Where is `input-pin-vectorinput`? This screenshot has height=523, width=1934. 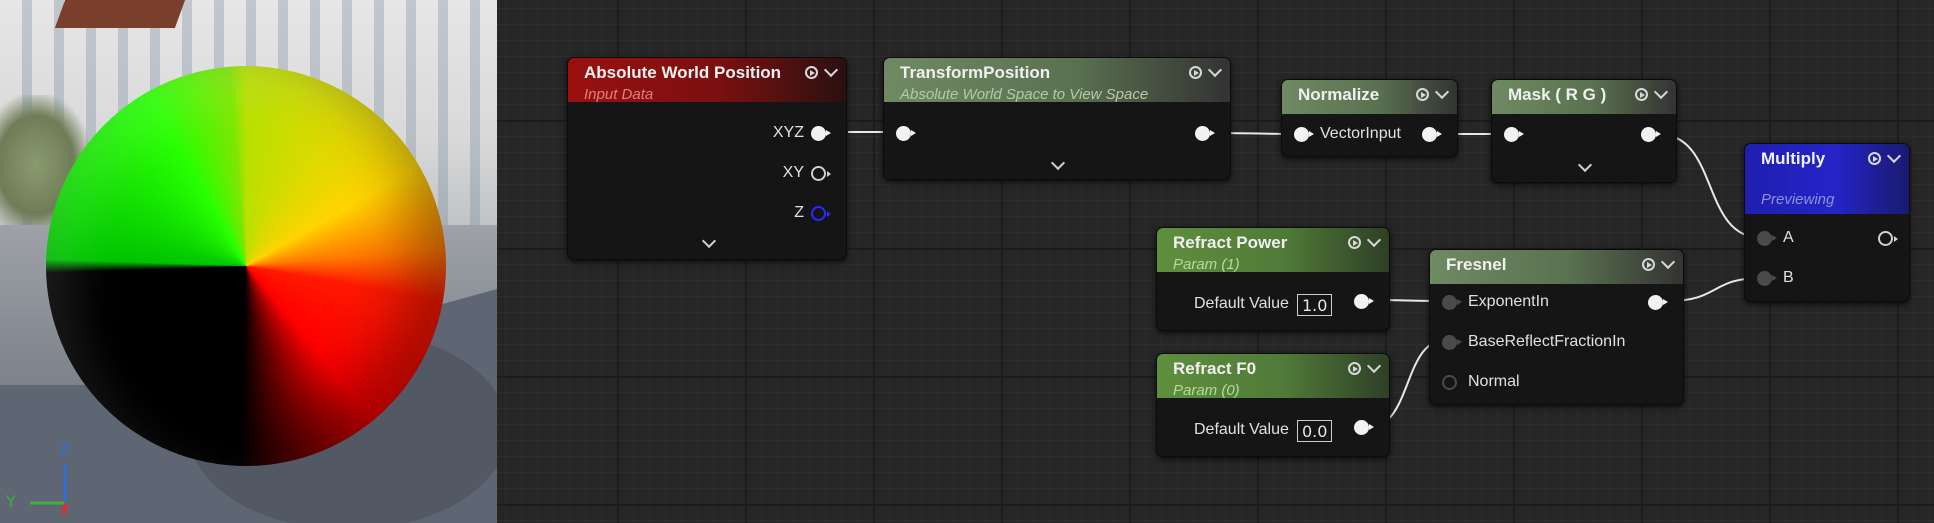
input-pin-vectorinput is located at coordinates (1304, 134).